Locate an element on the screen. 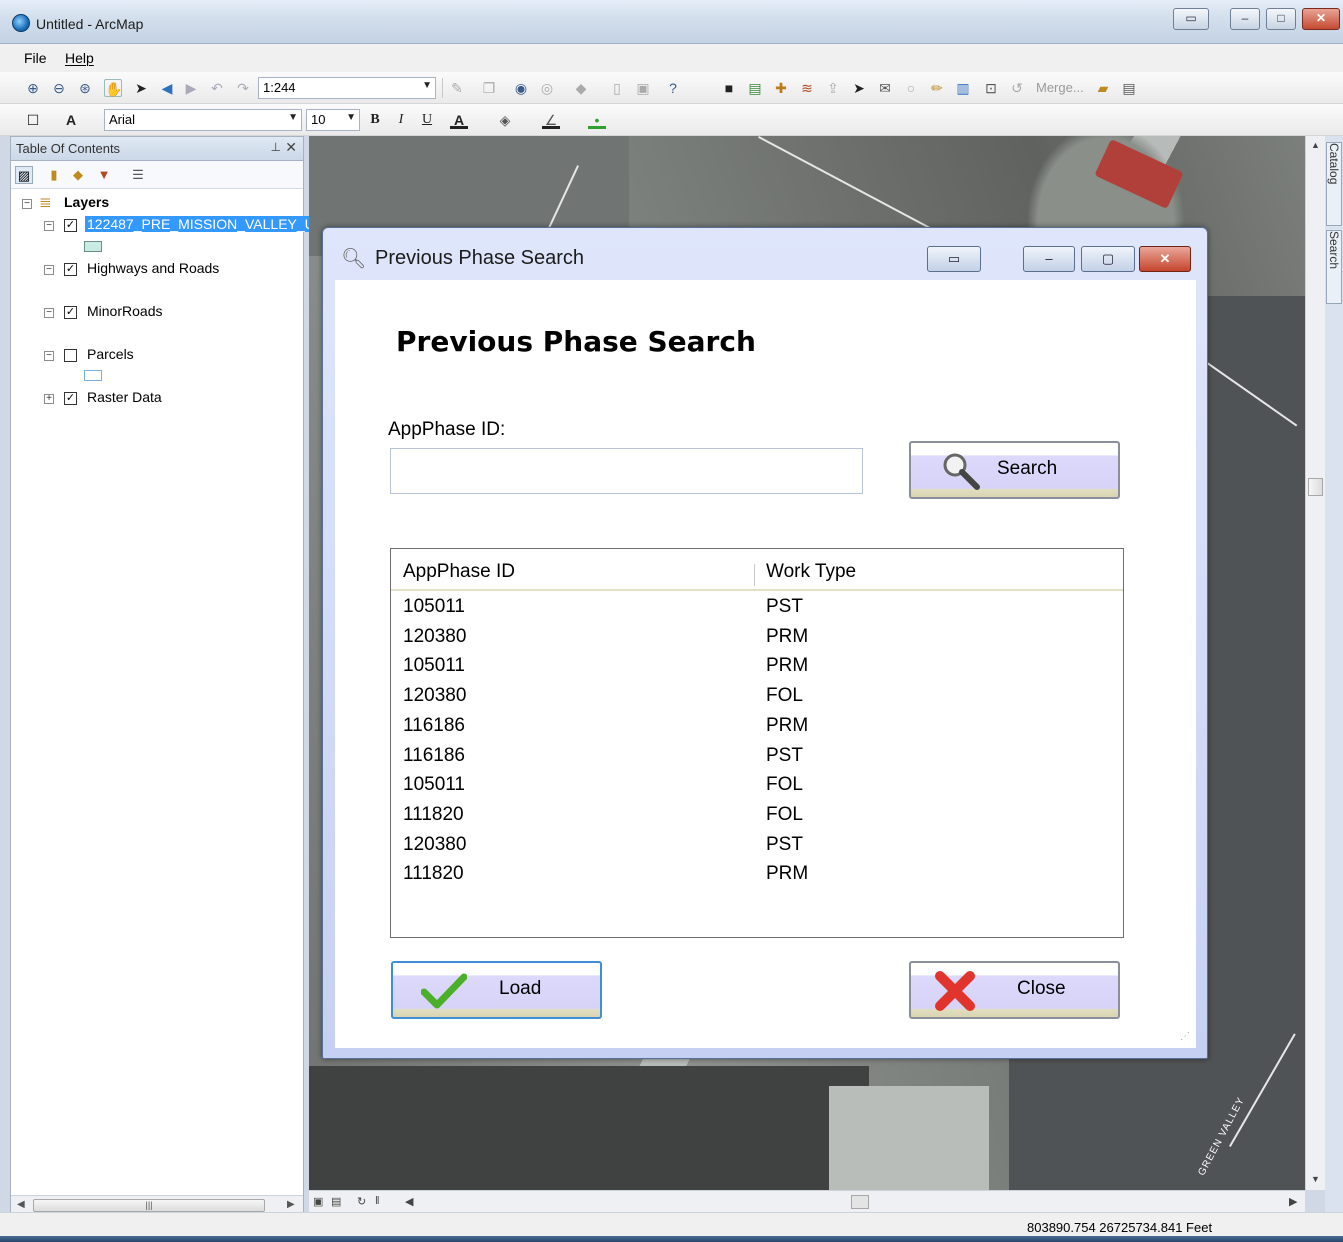 This screenshot has width=1343, height=1242. table-row: 120380 FOL is located at coordinates (757, 697).